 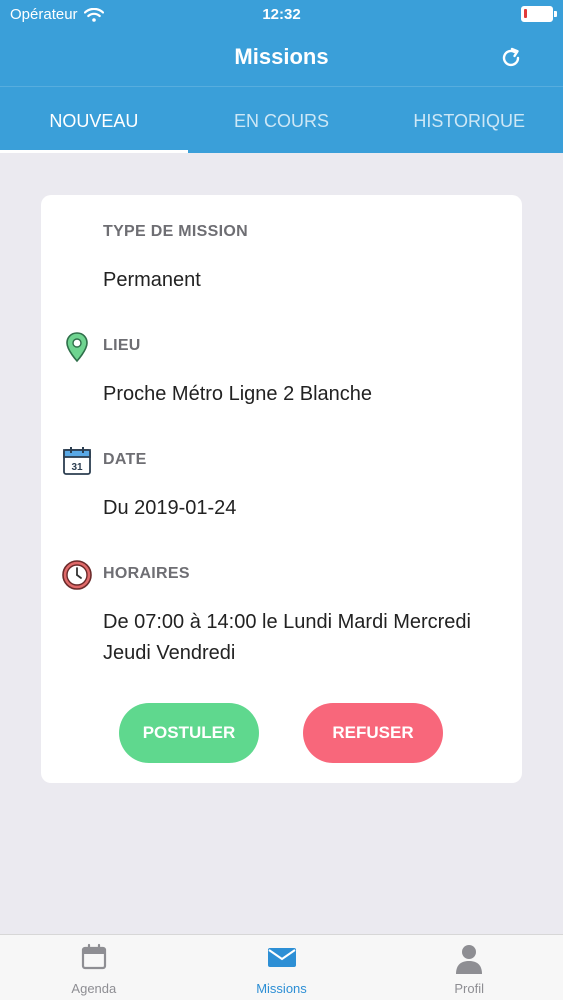 What do you see at coordinates (511, 58) in the screenshot?
I see `refresh-icon` at bounding box center [511, 58].